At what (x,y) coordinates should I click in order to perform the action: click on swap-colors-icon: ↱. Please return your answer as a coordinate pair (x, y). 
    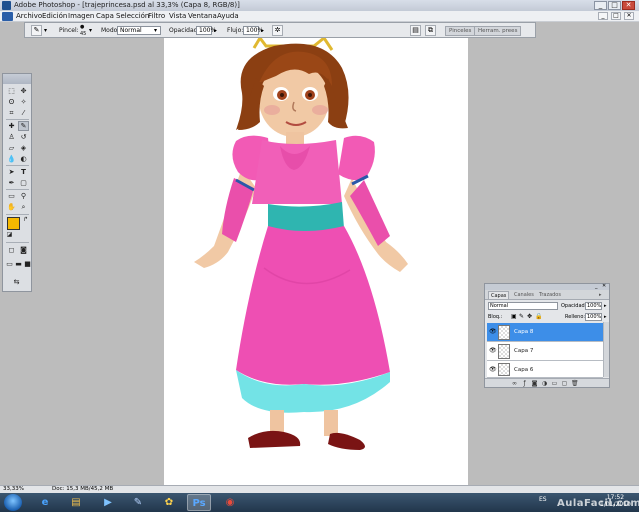
    Looking at the image, I should click on (25, 220).